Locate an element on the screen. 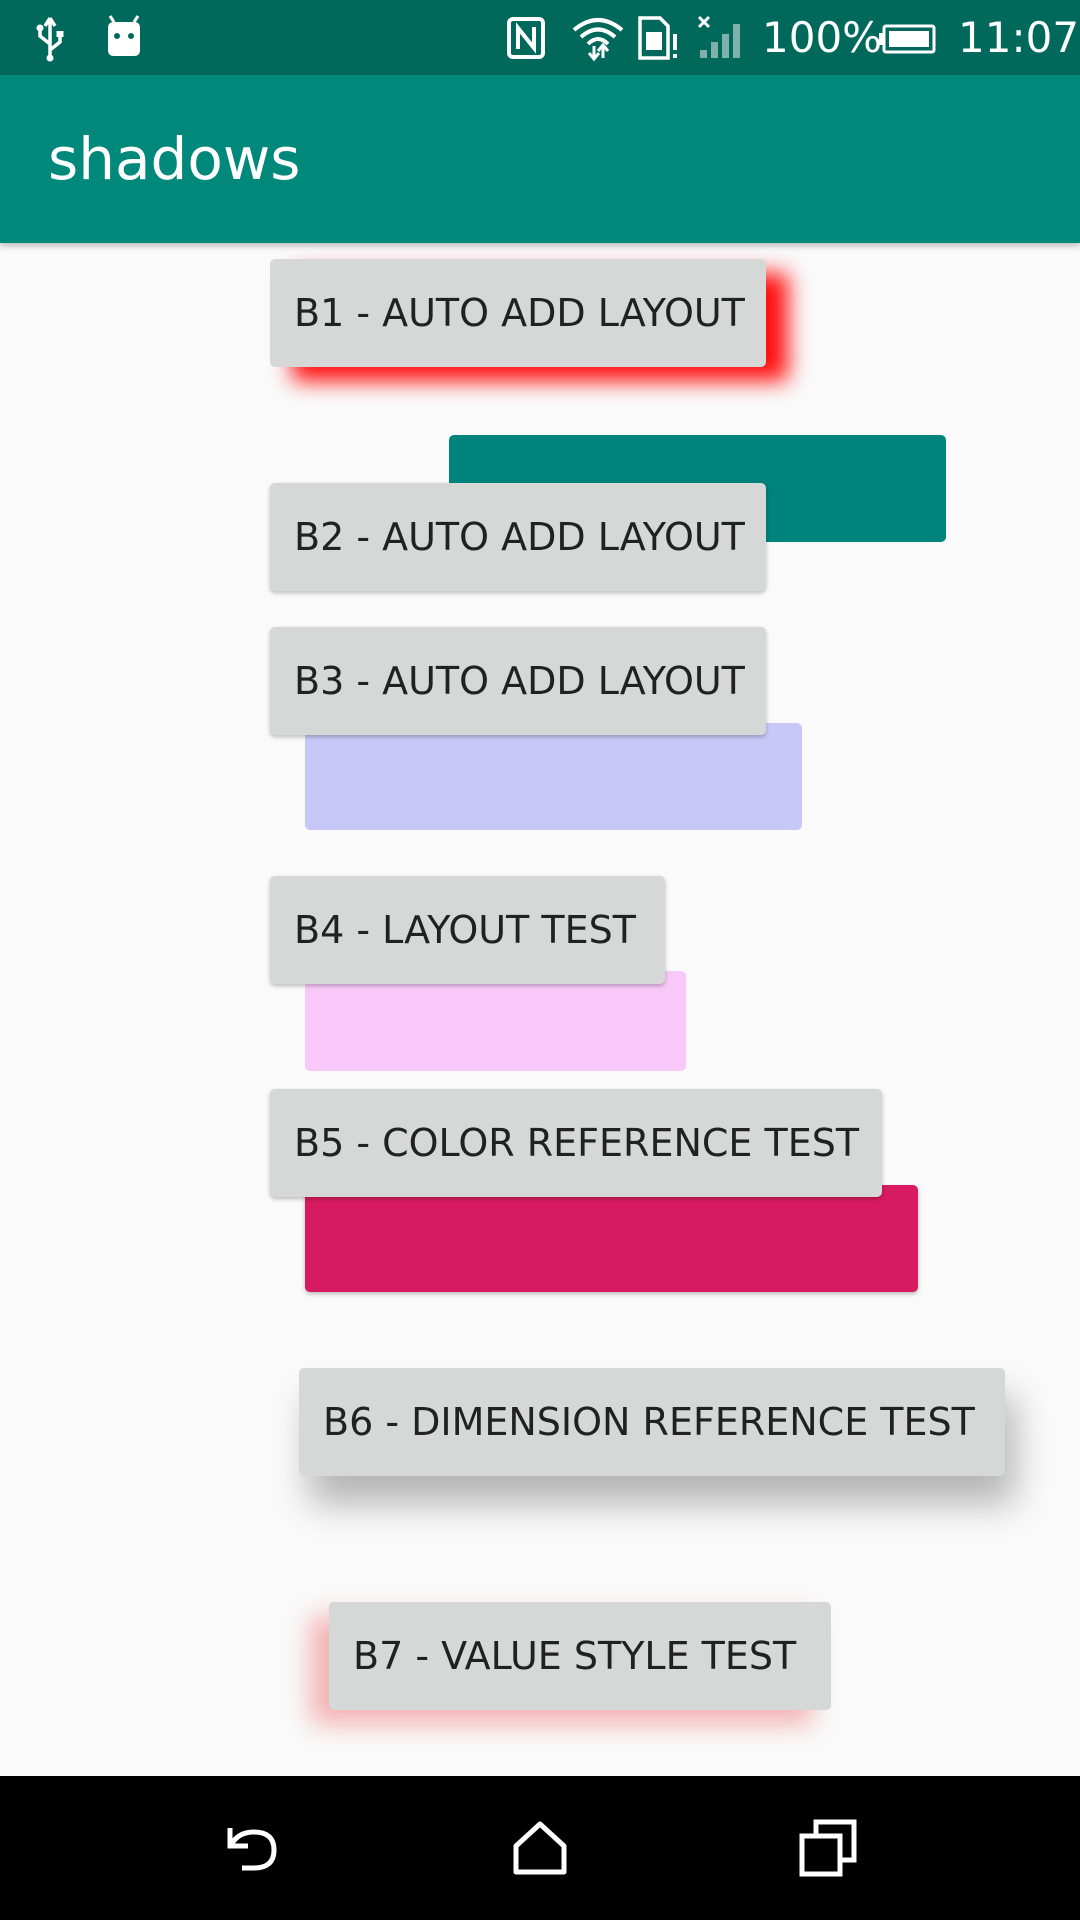  b2-auto-add-layout-button: B2 - AUTO ADD LAYOUT is located at coordinates (518, 537).